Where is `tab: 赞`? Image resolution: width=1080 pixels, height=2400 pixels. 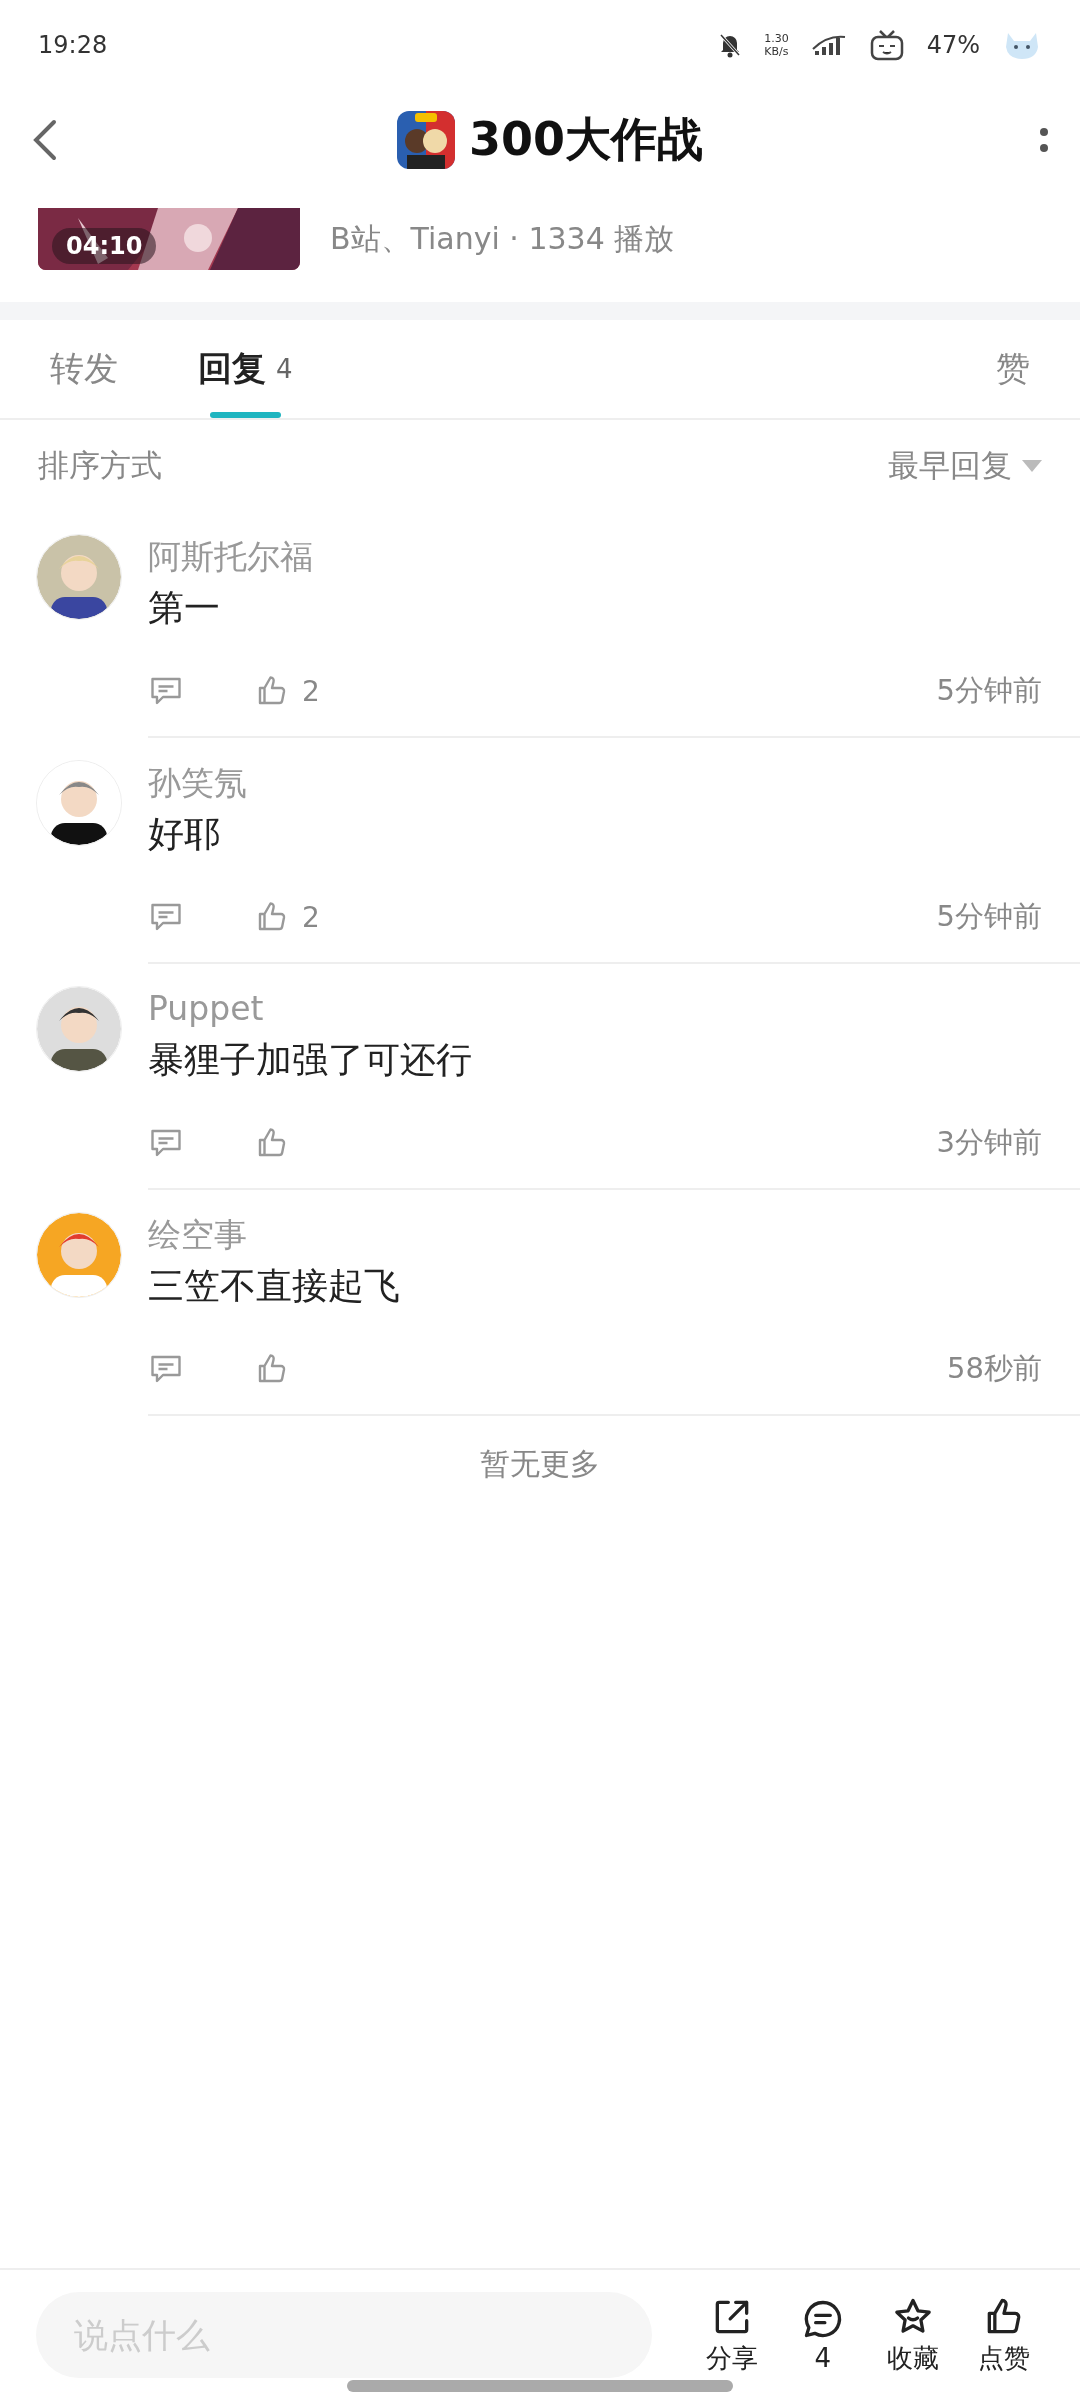 tab: 赞 is located at coordinates (1013, 369).